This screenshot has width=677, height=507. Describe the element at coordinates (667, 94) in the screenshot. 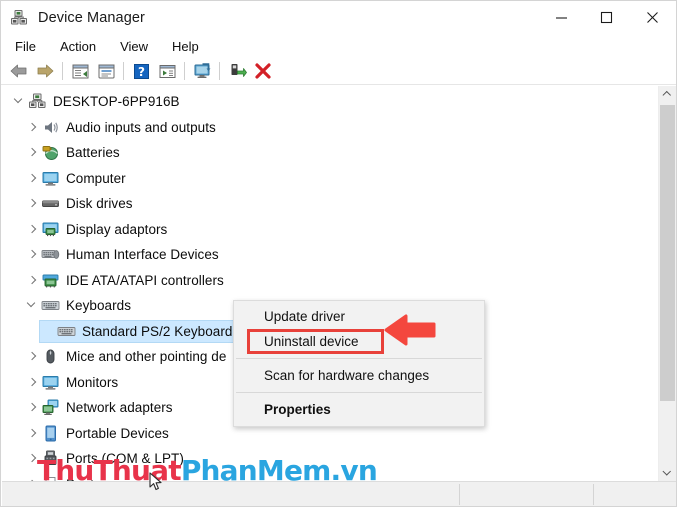

I see `scroll-up-icon` at that location.